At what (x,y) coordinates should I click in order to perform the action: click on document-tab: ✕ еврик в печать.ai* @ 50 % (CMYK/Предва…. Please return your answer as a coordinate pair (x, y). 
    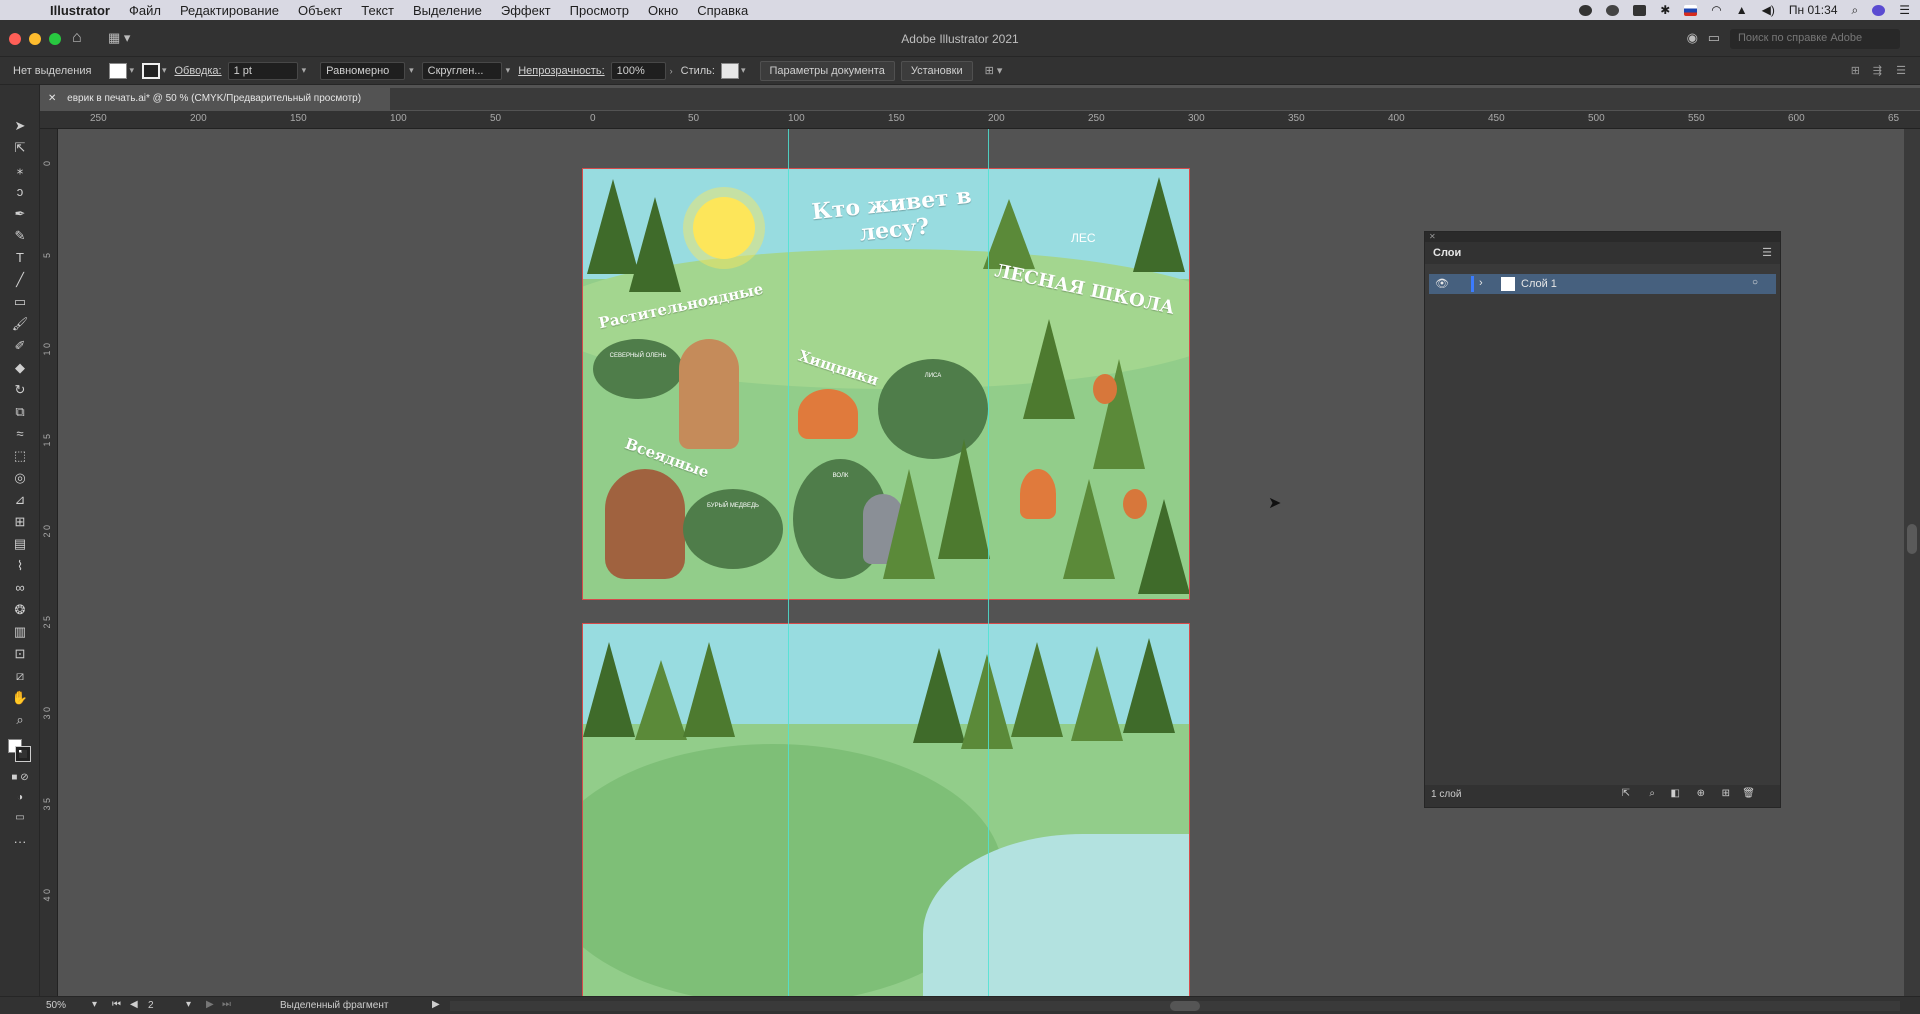
    Looking at the image, I should click on (215, 99).